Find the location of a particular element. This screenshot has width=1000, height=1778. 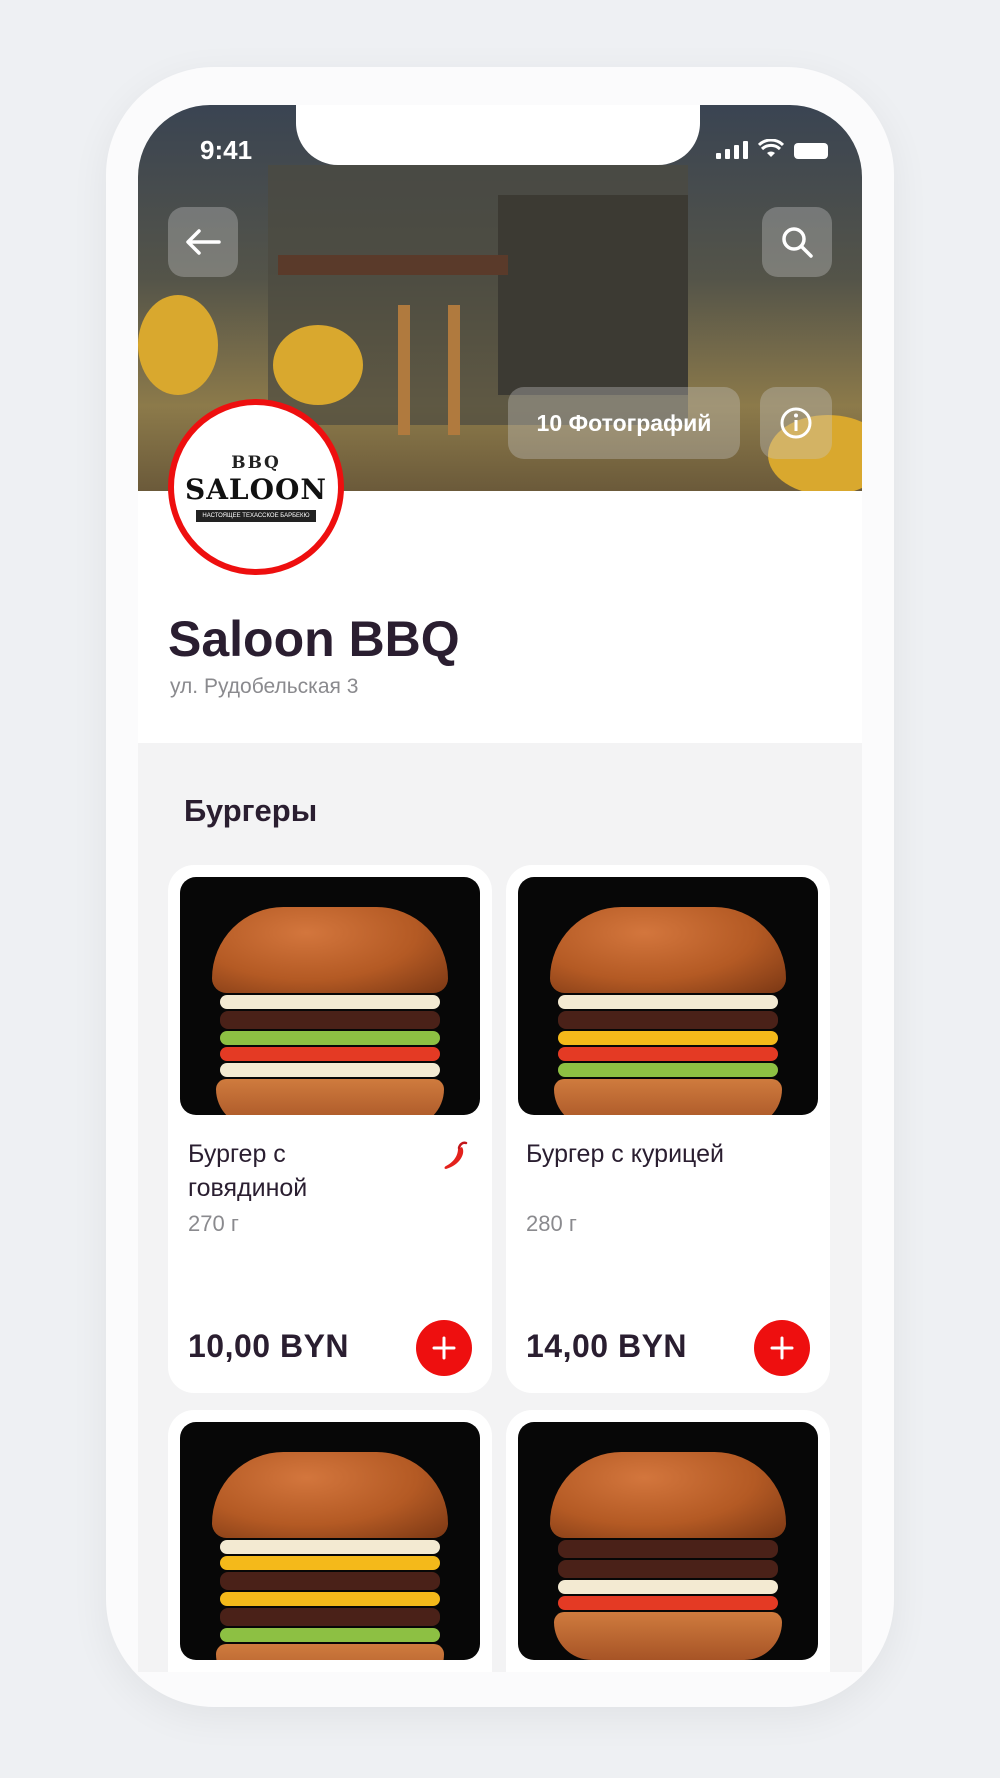

info-button is located at coordinates (796, 423).